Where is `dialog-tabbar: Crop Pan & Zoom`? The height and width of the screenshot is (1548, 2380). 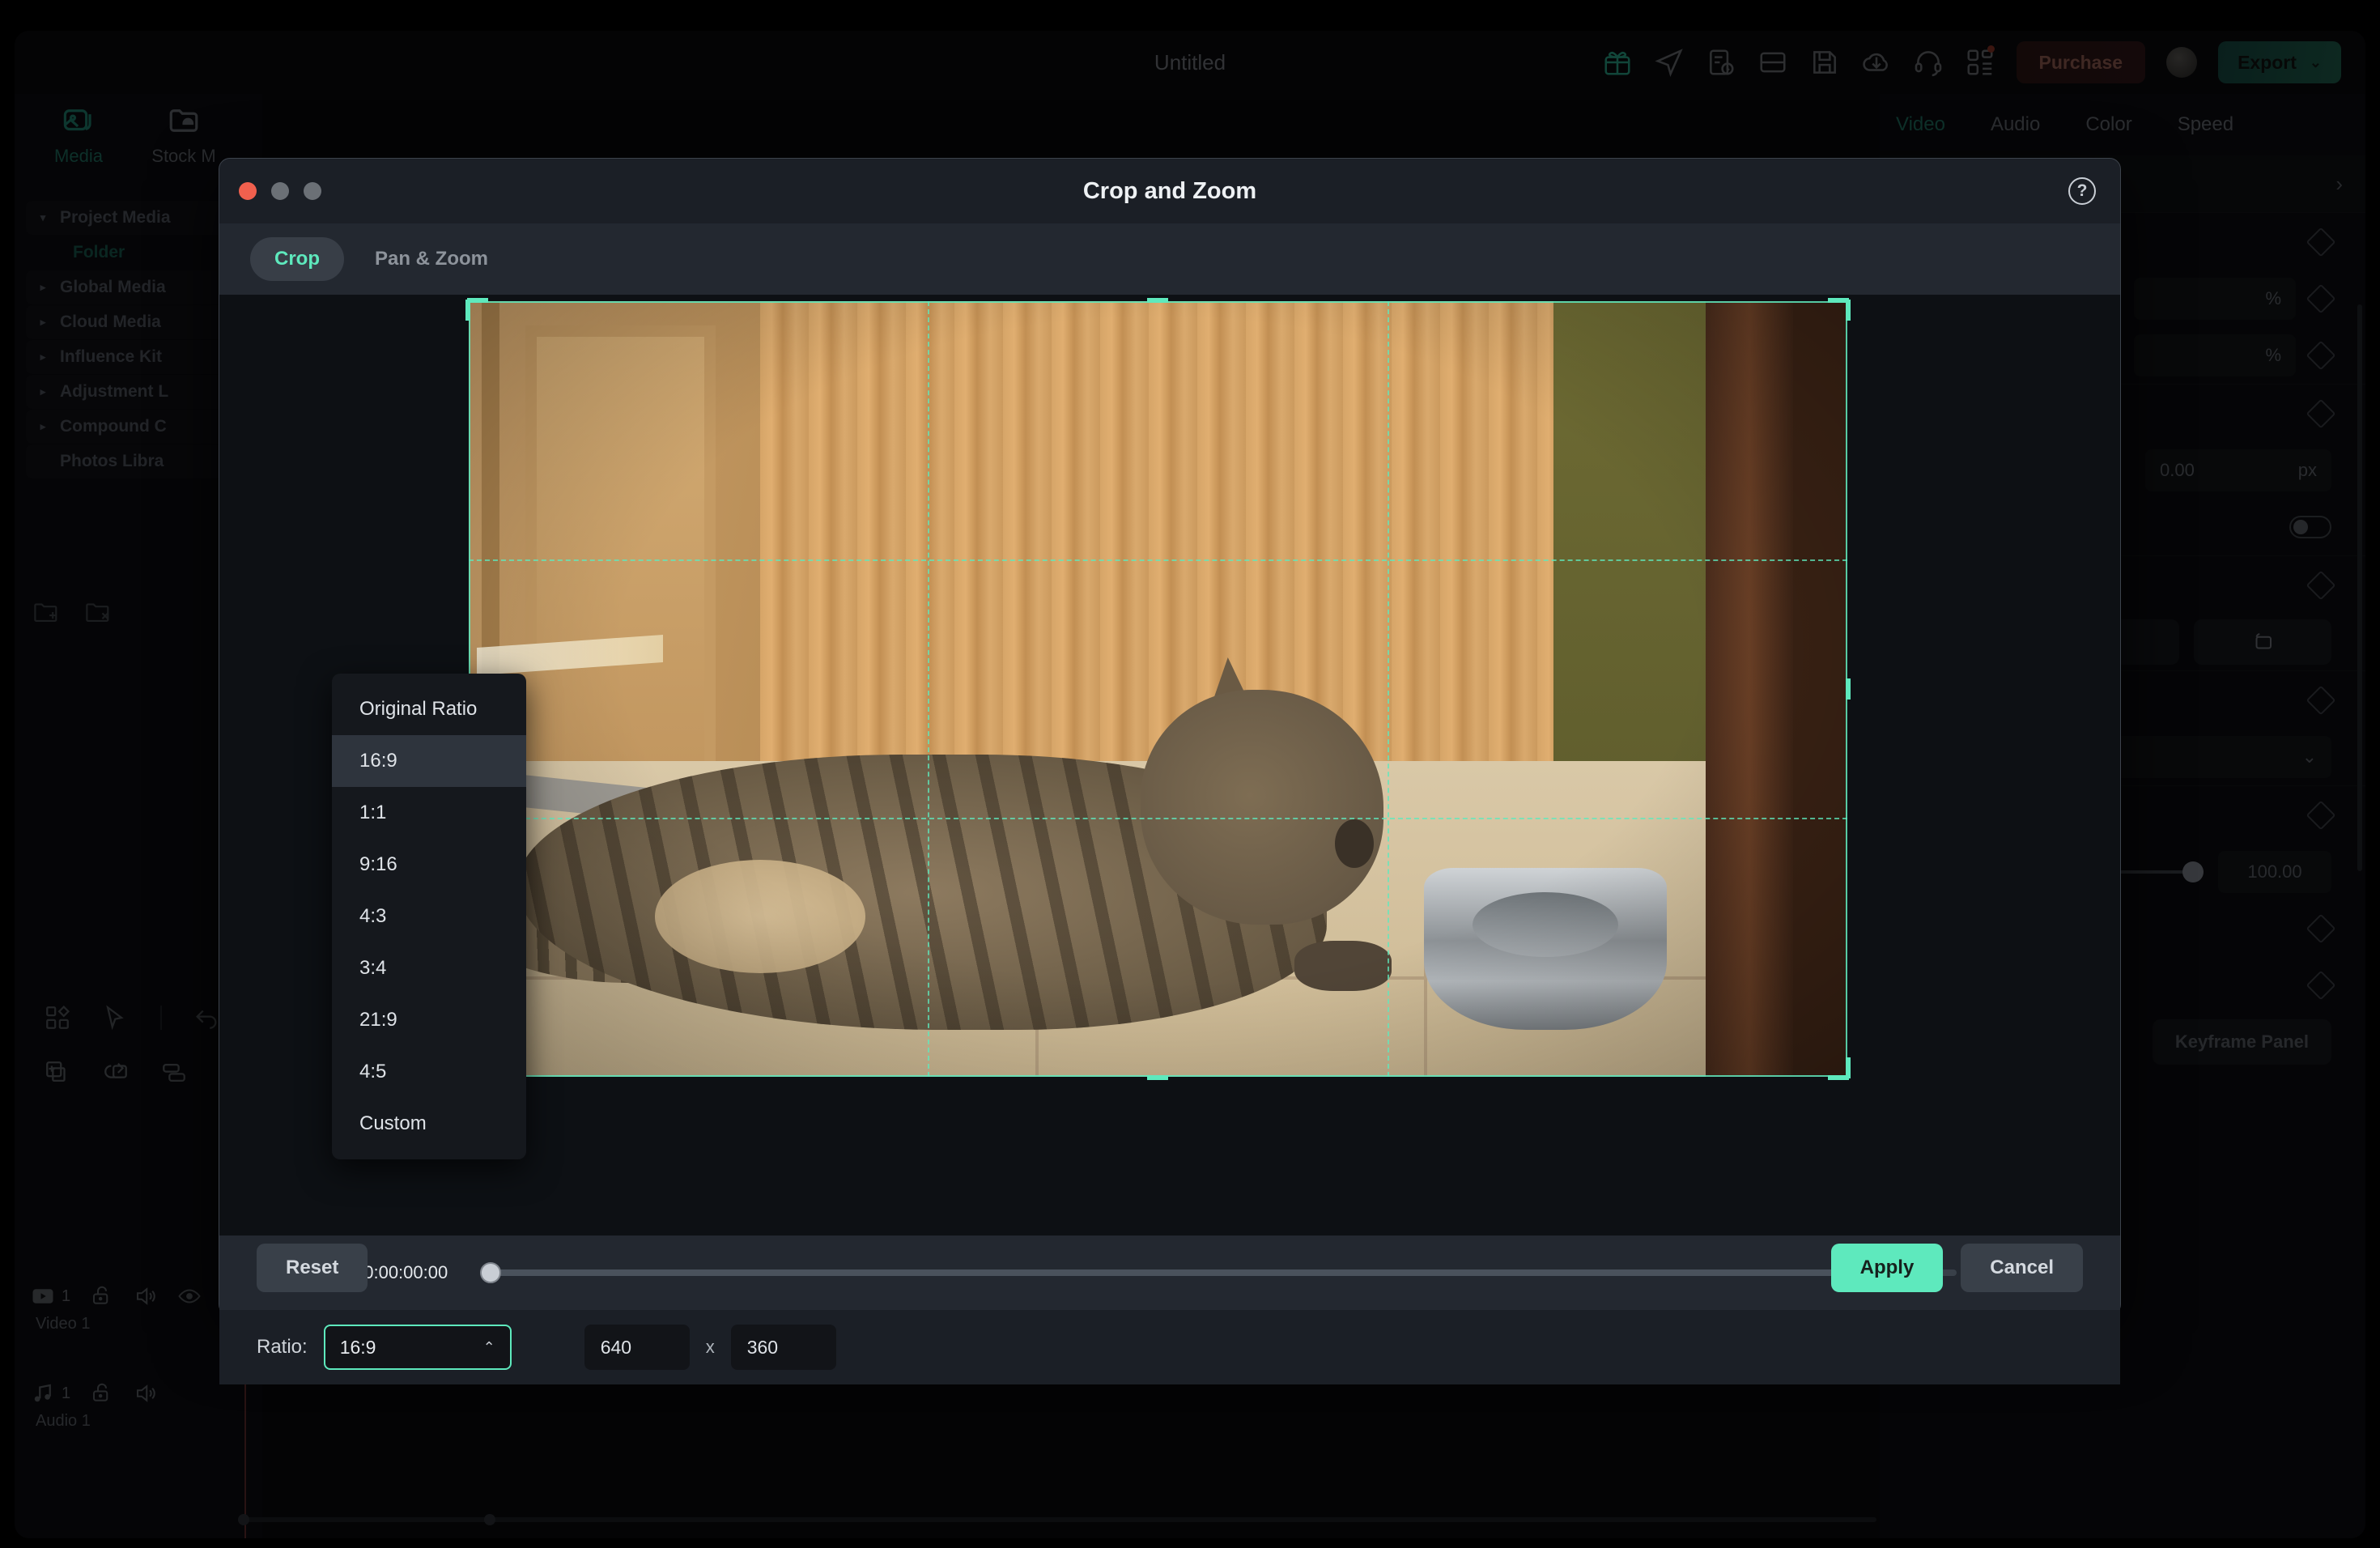 dialog-tabbar: Crop Pan & Zoom is located at coordinates (1169, 259).